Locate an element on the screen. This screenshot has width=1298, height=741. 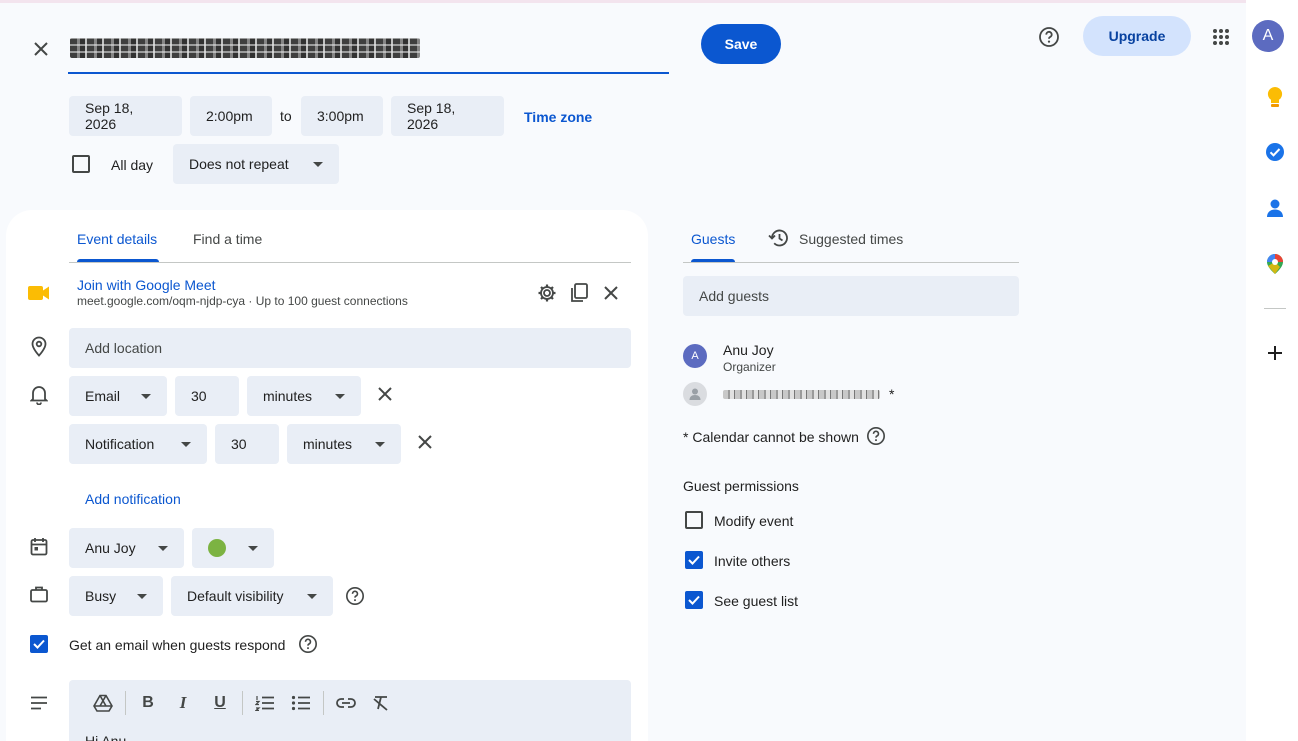
copy-meet-link-button is located at coordinates (579, 293).